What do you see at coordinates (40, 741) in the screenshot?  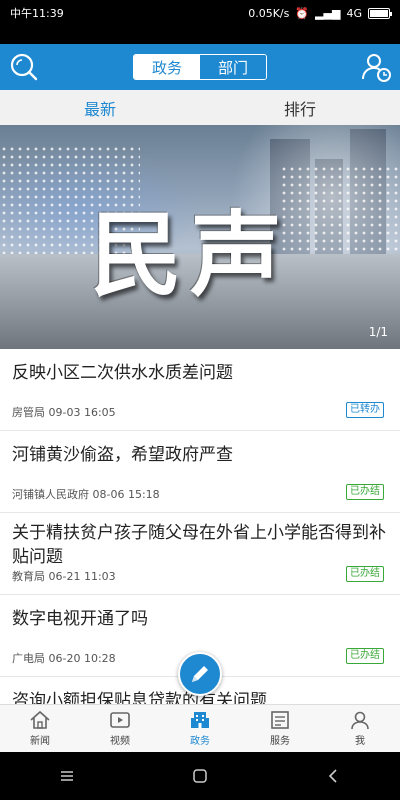 I see `nav-label: 新闻` at bounding box center [40, 741].